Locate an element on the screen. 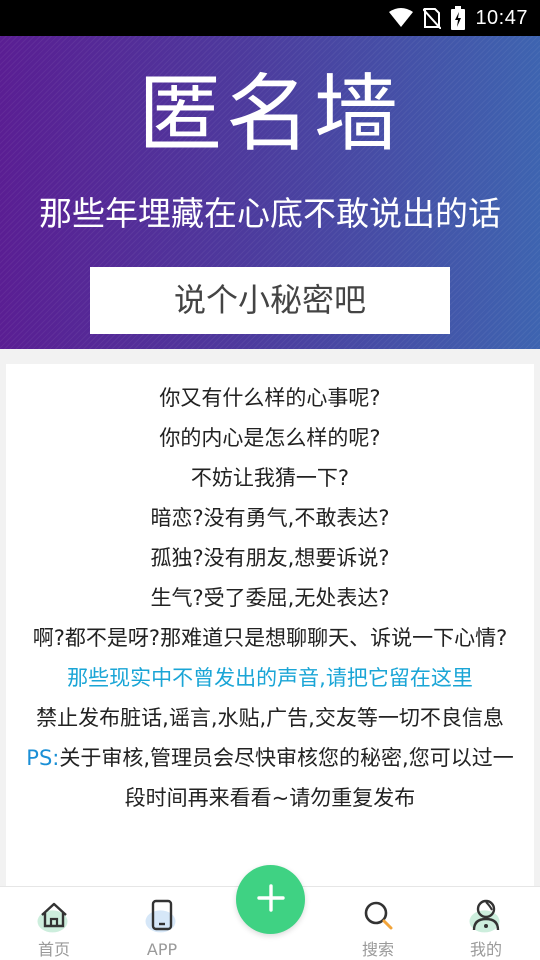  intro-line: 孤独?没有朋友,想要诉说? is located at coordinates (270, 558).